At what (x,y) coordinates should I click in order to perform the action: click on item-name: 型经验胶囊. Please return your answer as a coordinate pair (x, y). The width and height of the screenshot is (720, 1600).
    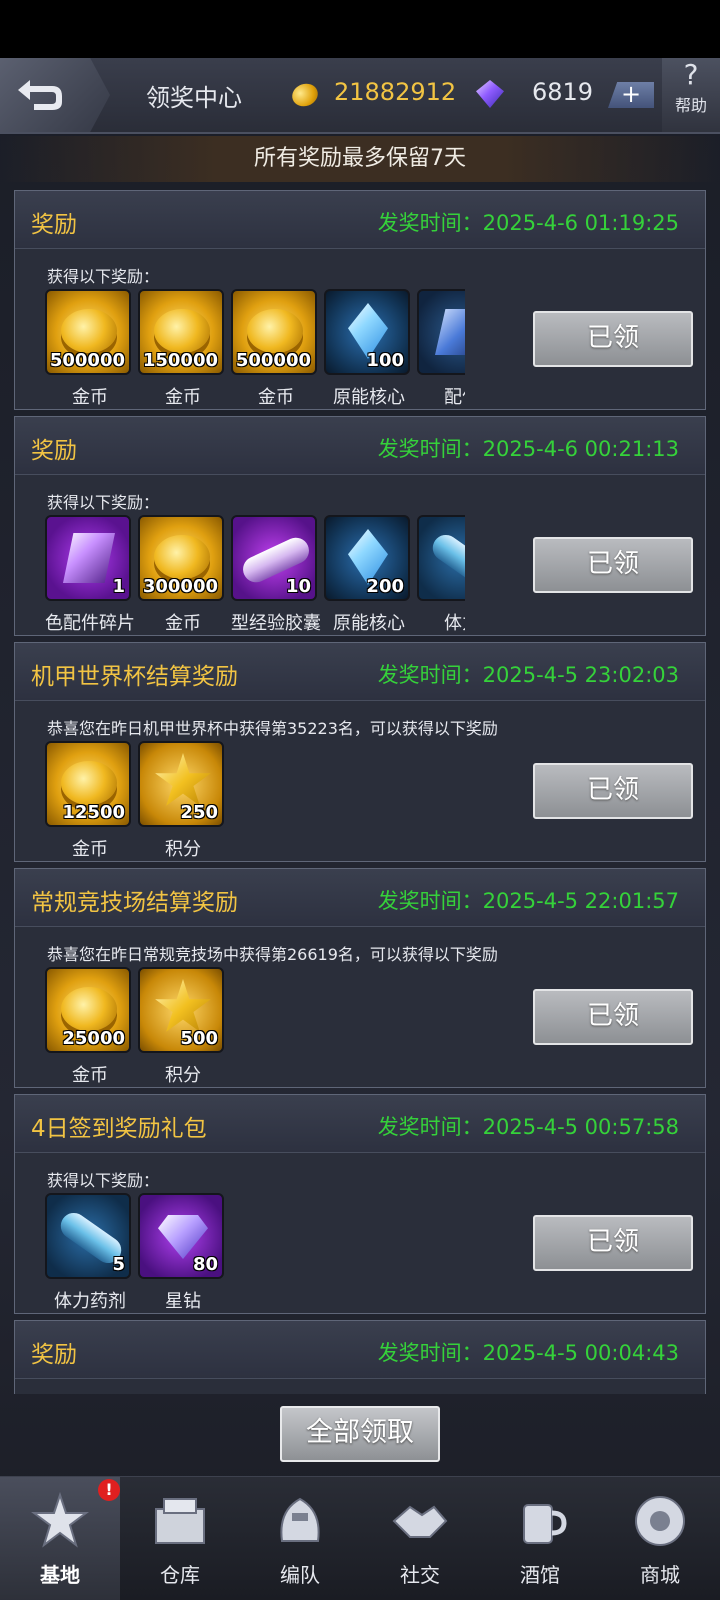
    Looking at the image, I should click on (276, 623).